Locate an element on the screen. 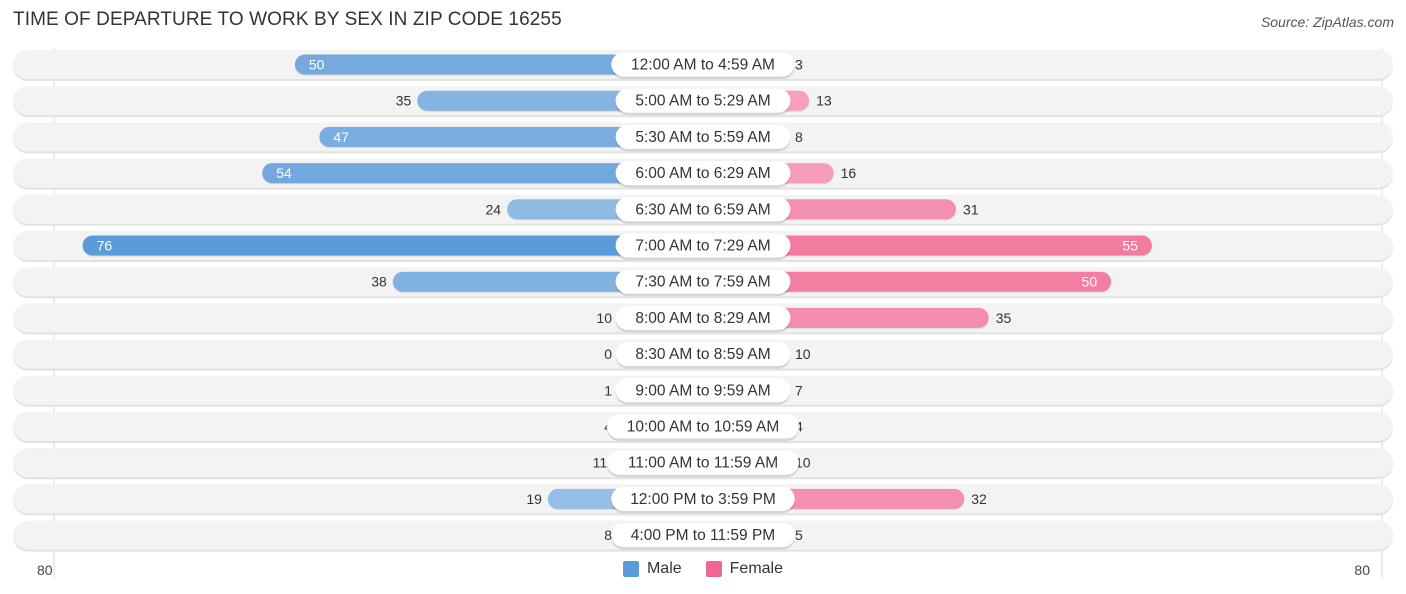 This screenshot has width=1406, height=594. female-value-label: 16 is located at coordinates (849, 173).